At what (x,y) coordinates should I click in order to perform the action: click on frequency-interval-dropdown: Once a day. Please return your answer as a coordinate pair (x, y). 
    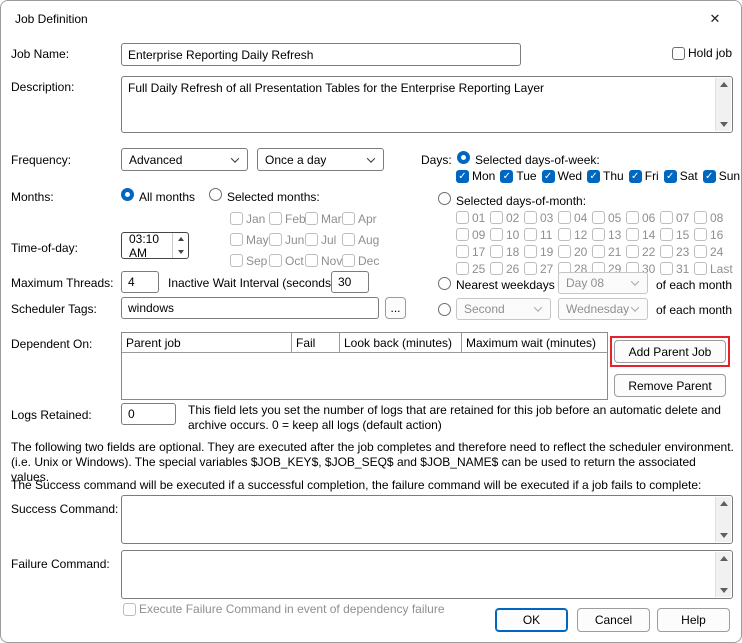
    Looking at the image, I should click on (320, 159).